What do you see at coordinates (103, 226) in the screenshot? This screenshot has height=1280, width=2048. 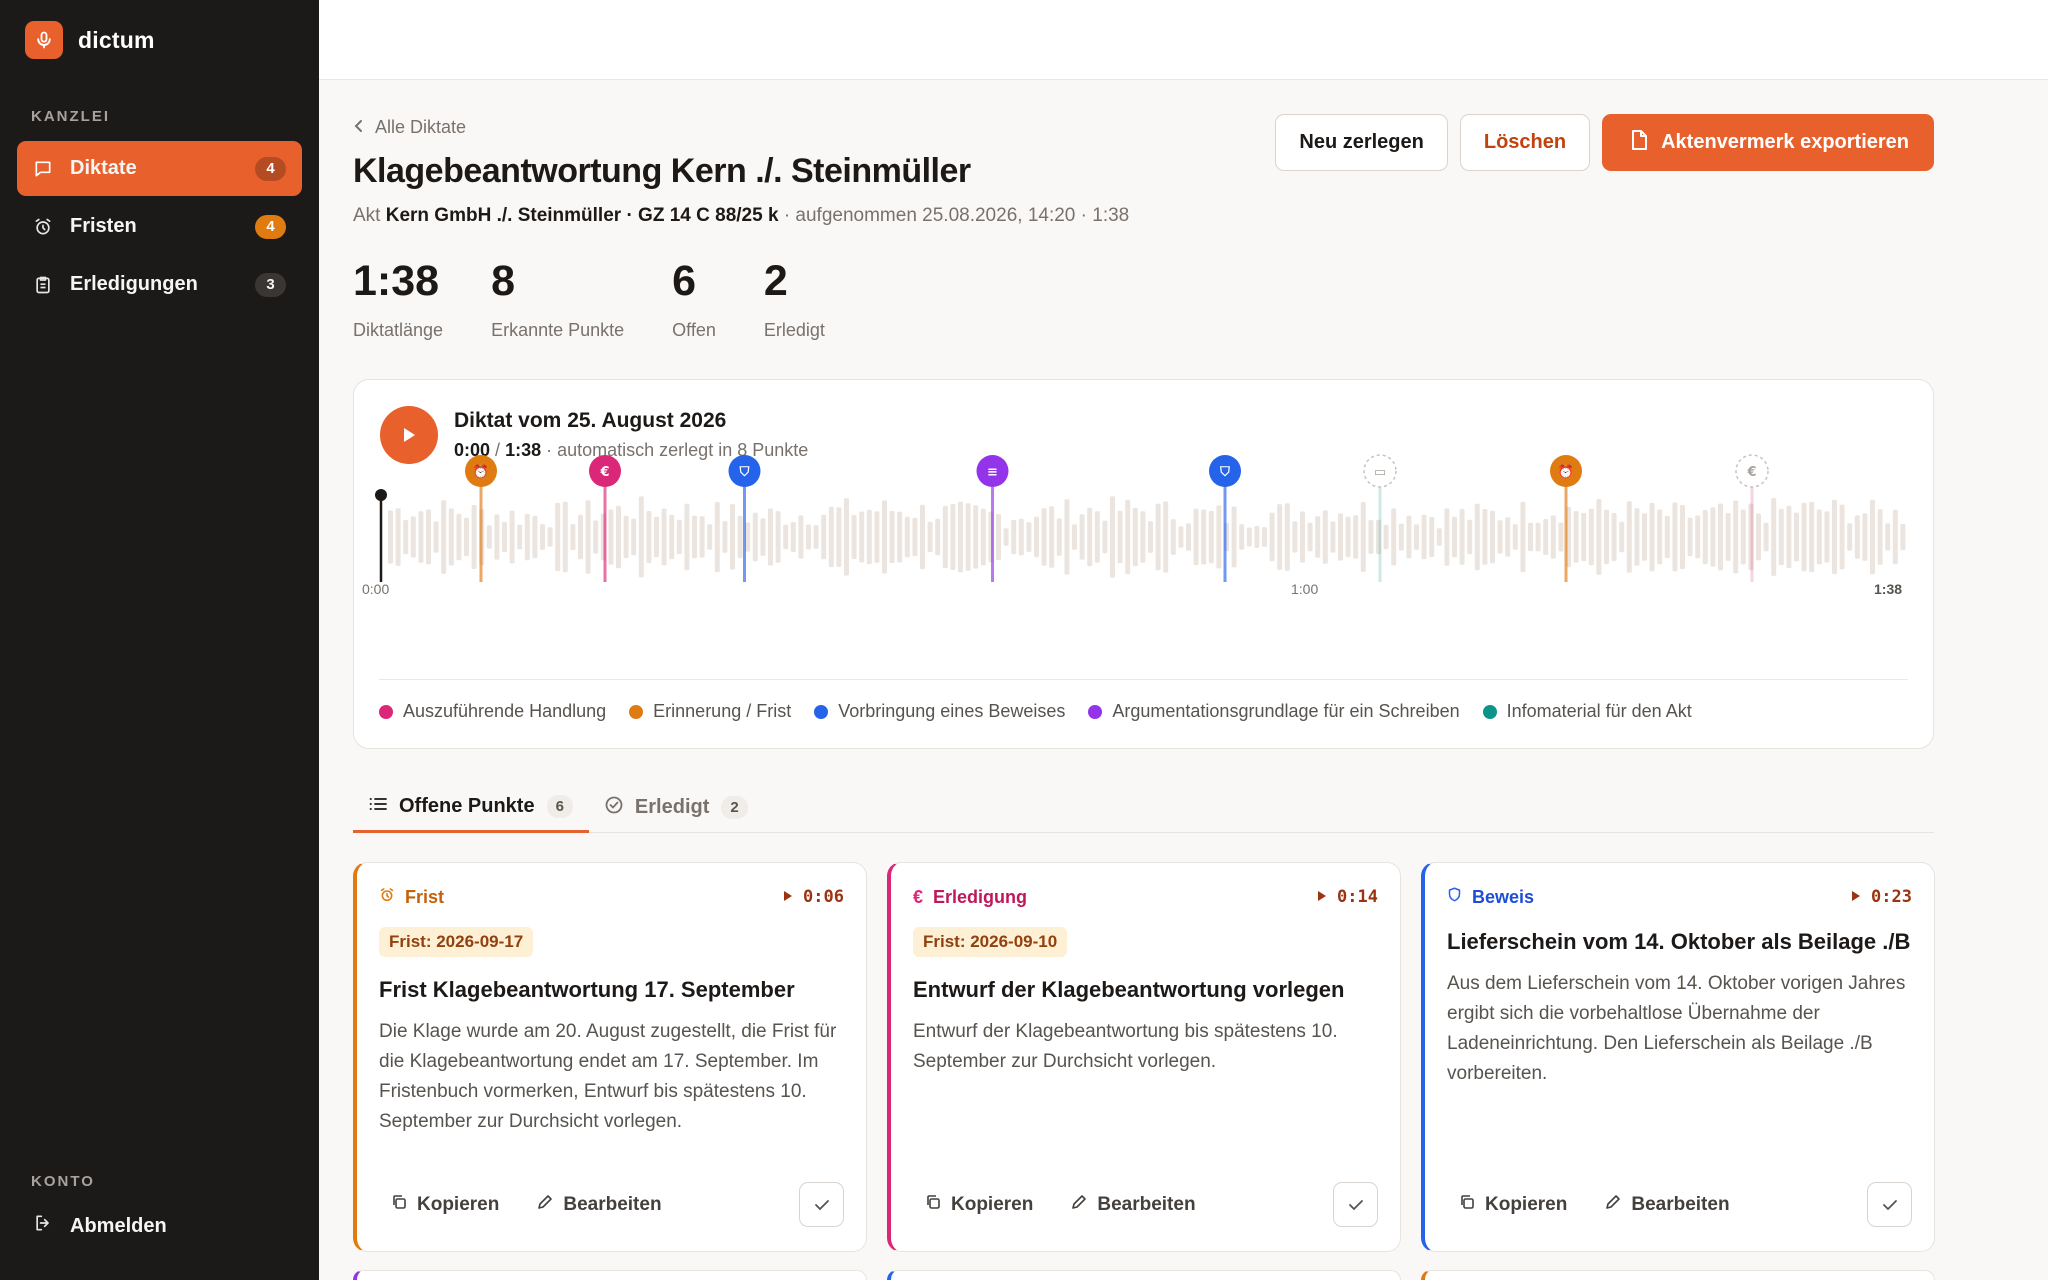 I see `sidebar-item-label: Fristen` at bounding box center [103, 226].